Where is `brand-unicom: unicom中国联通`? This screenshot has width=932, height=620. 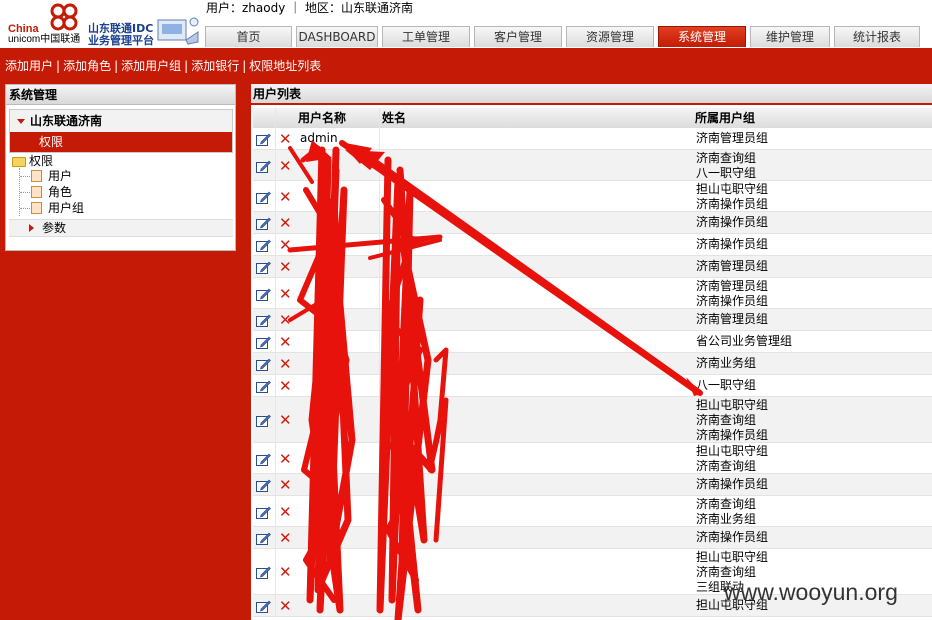 brand-unicom: unicom中国联通 is located at coordinates (44, 39).